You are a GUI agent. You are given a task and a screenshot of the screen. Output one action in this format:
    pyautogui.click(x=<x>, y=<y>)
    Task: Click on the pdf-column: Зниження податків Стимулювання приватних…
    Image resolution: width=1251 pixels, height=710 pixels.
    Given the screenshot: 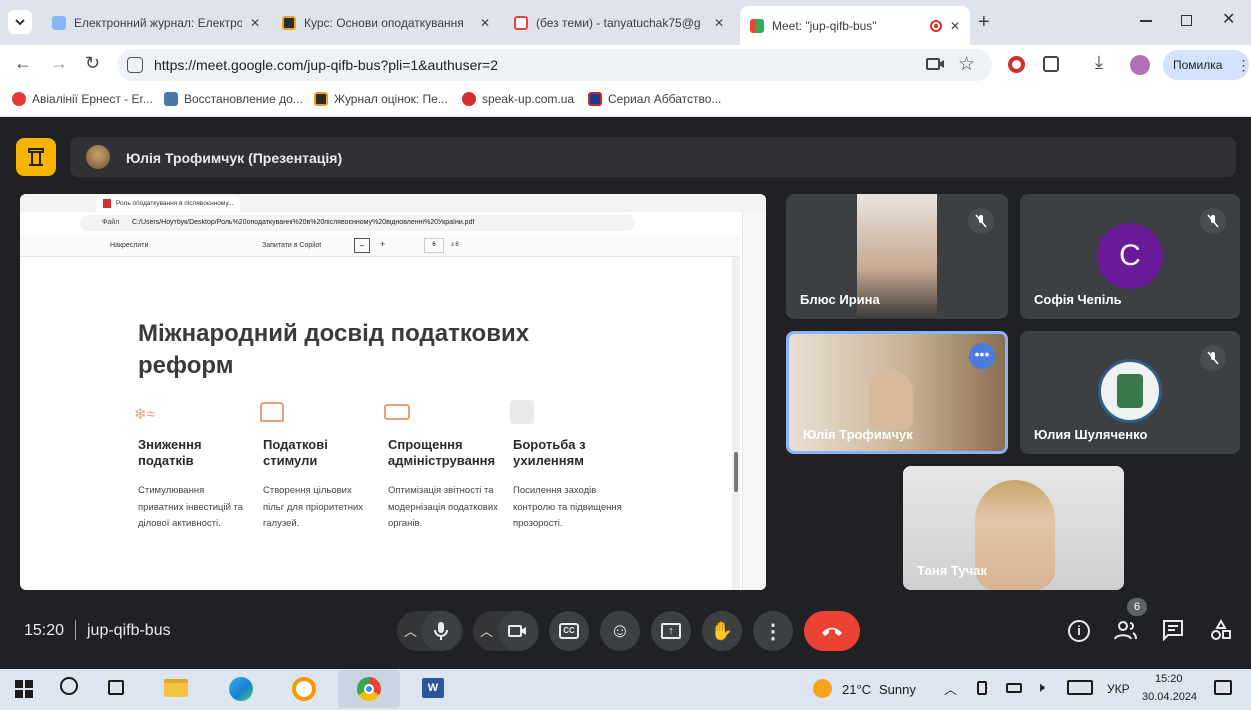 What is the action you would take?
    pyautogui.click(x=193, y=485)
    